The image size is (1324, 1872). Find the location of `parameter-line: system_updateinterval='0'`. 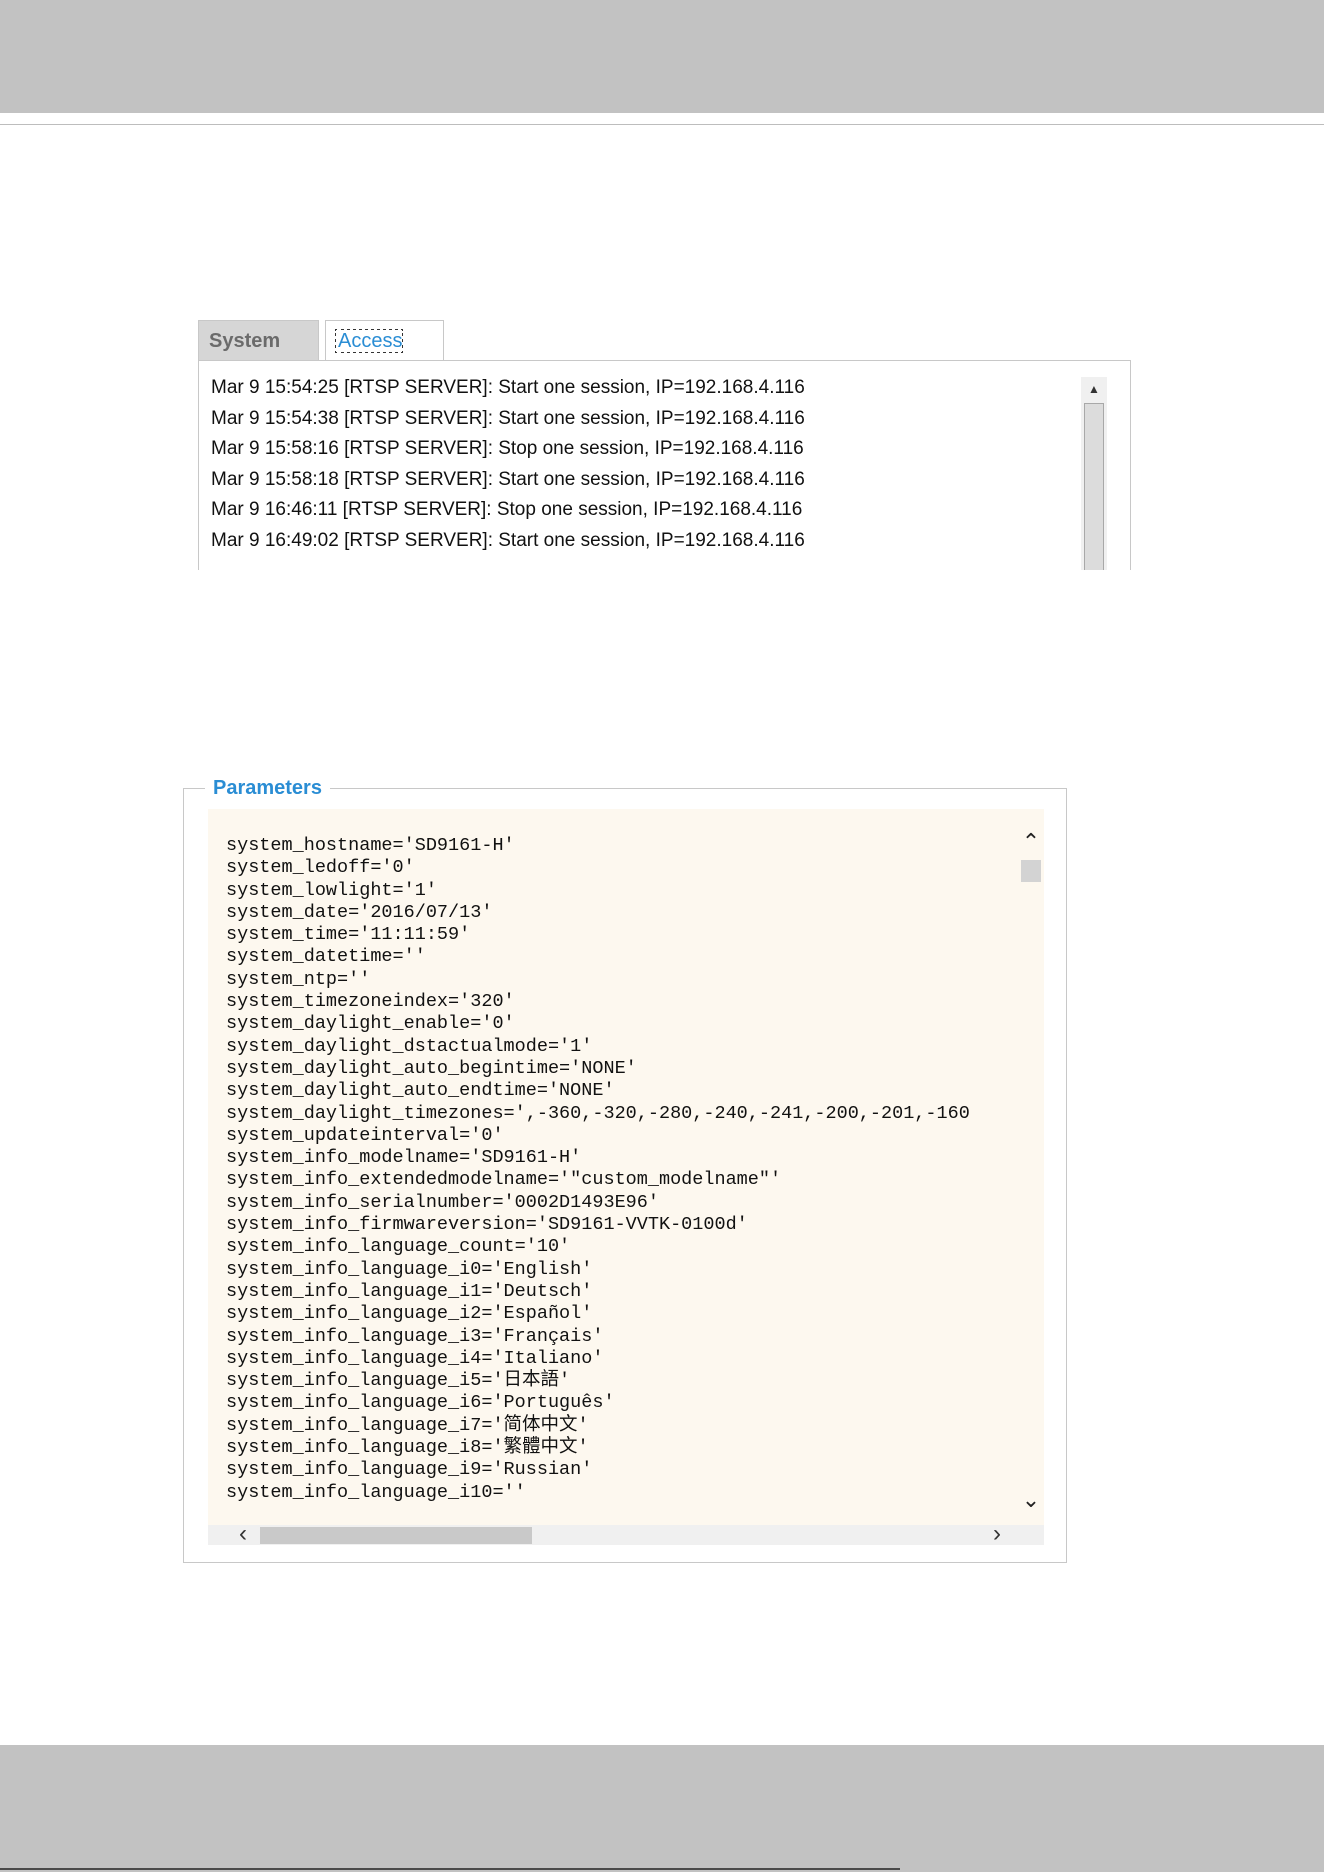

parameter-line: system_updateinterval='0' is located at coordinates (365, 1135).